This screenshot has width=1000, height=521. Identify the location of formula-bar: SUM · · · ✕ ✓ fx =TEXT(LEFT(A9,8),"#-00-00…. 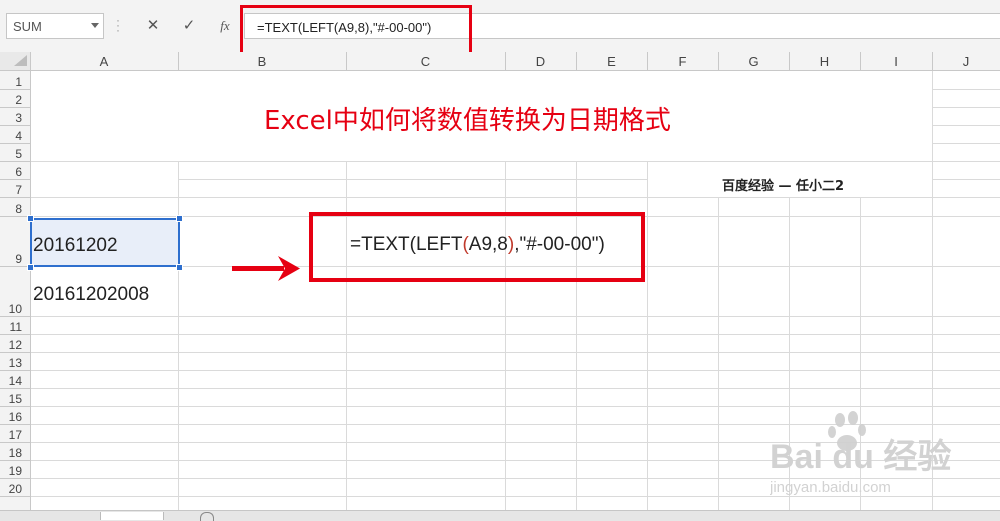
(500, 26).